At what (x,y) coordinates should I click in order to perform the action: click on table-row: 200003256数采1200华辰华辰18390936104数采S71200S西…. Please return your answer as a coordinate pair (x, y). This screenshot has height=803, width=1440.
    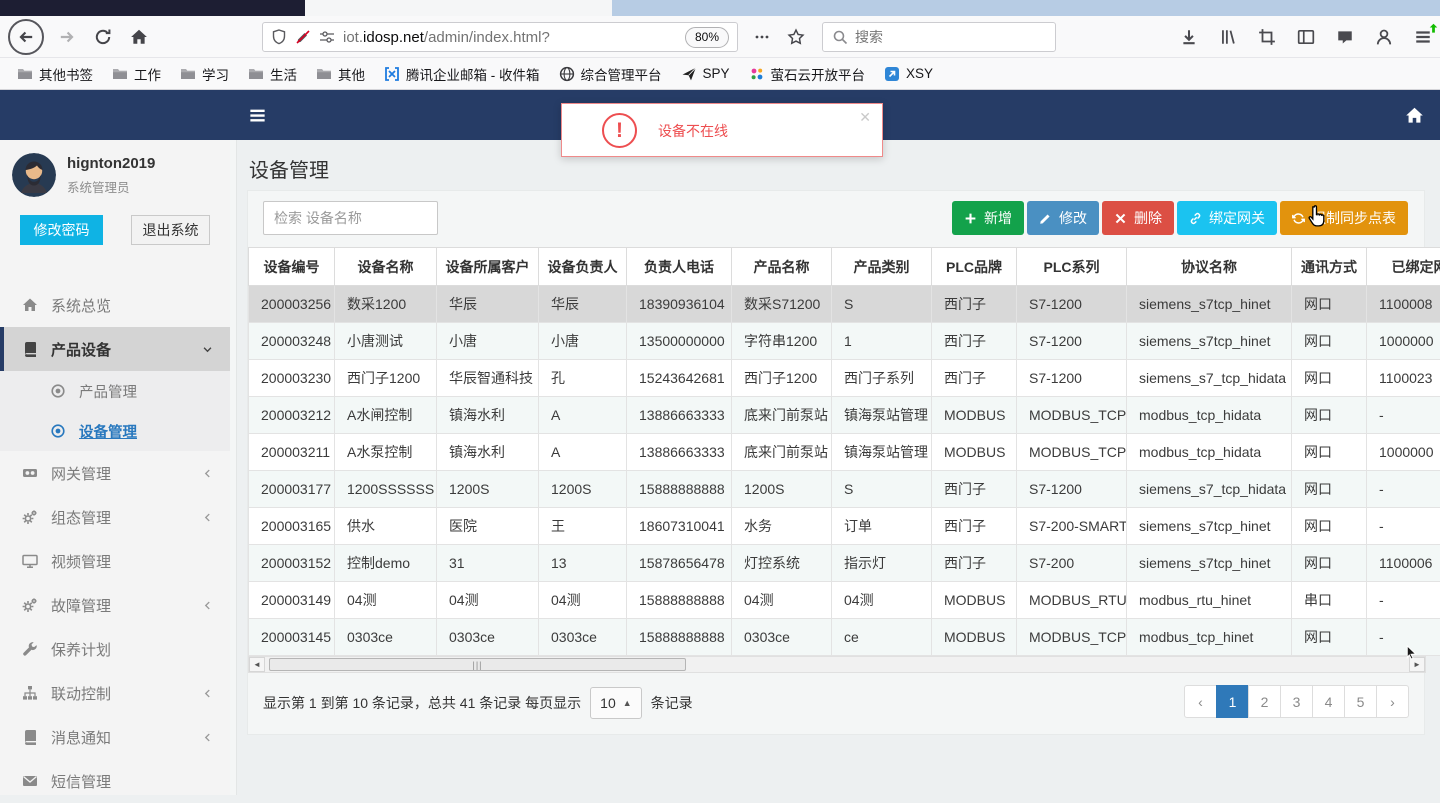
    Looking at the image, I should click on (844, 304).